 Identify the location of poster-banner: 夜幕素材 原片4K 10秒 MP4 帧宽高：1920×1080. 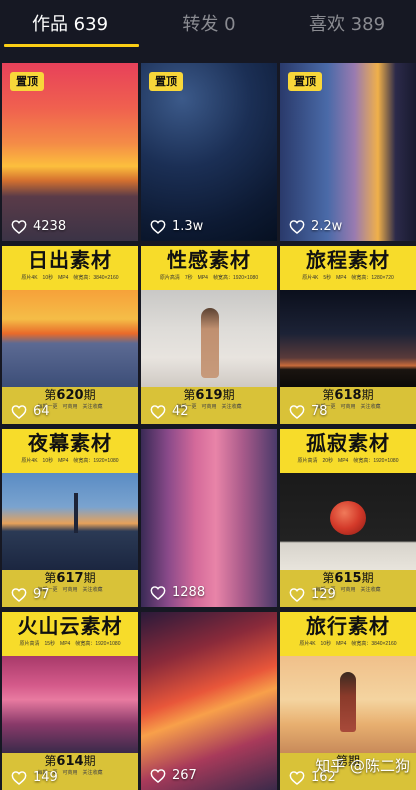
(70, 451).